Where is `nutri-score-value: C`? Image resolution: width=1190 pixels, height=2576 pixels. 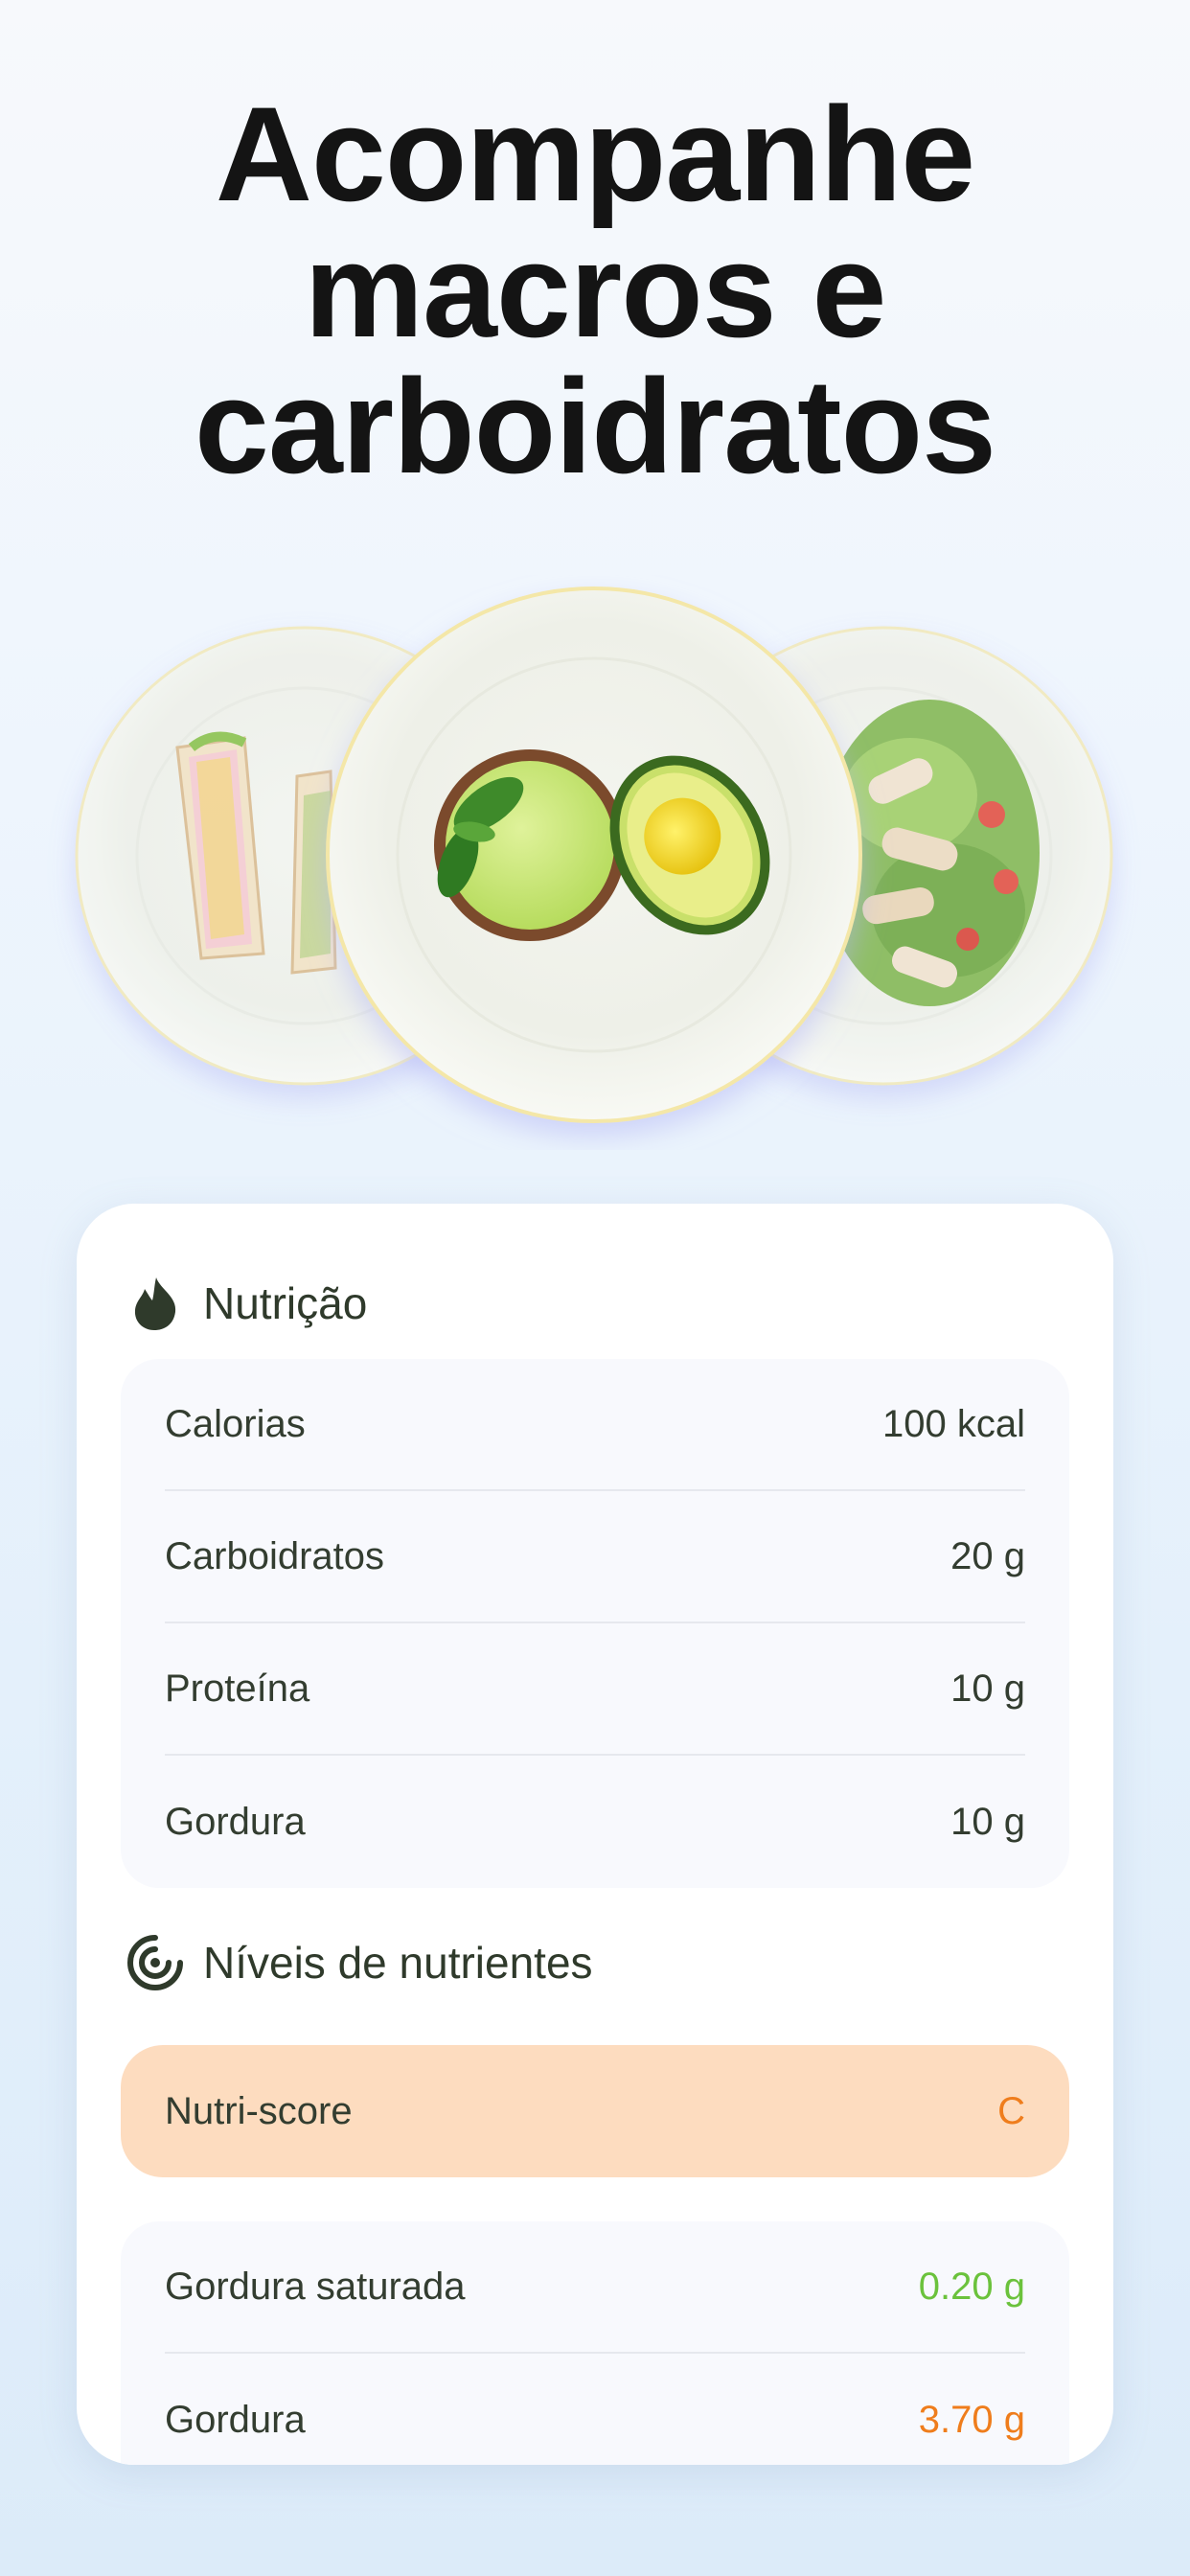 nutri-score-value: C is located at coordinates (1011, 2110).